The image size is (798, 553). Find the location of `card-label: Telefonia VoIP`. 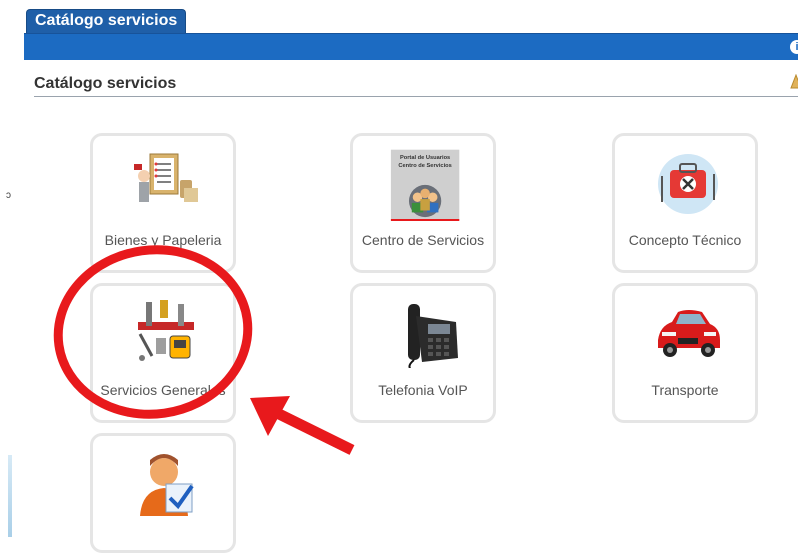

card-label: Telefonia VoIP is located at coordinates (423, 390).